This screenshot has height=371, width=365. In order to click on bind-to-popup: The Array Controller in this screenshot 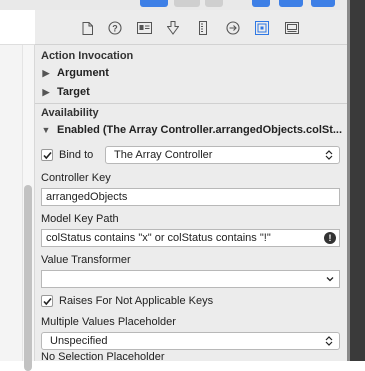, I will do `click(222, 155)`.